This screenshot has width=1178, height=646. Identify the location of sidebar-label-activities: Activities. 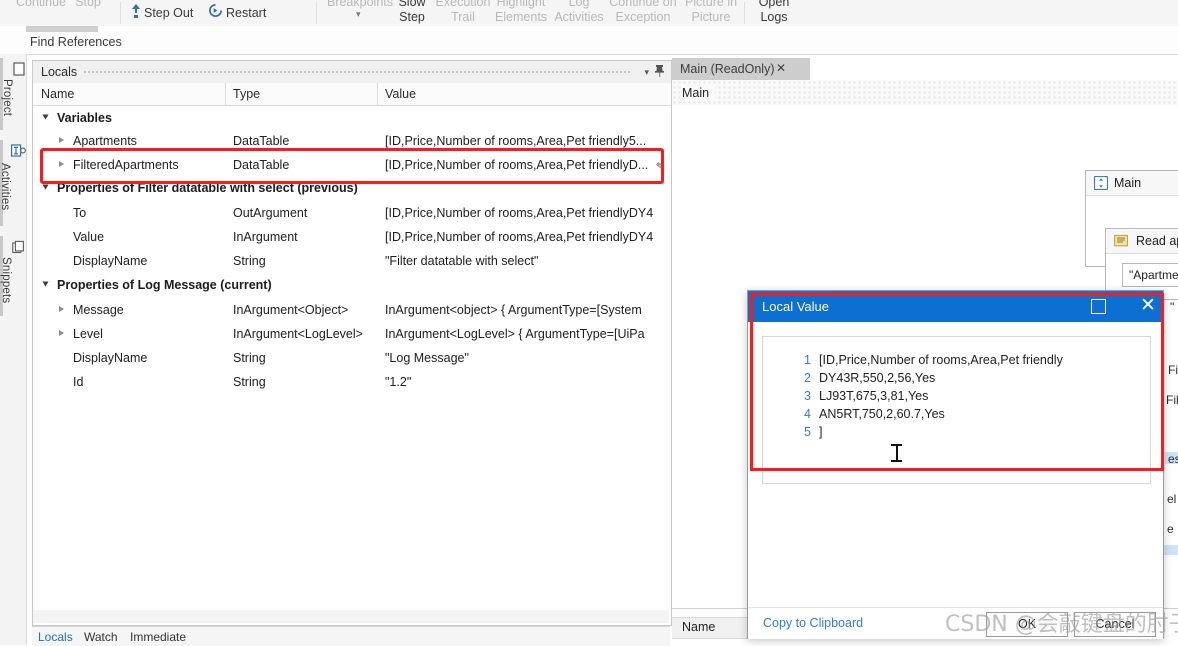
(5, 187).